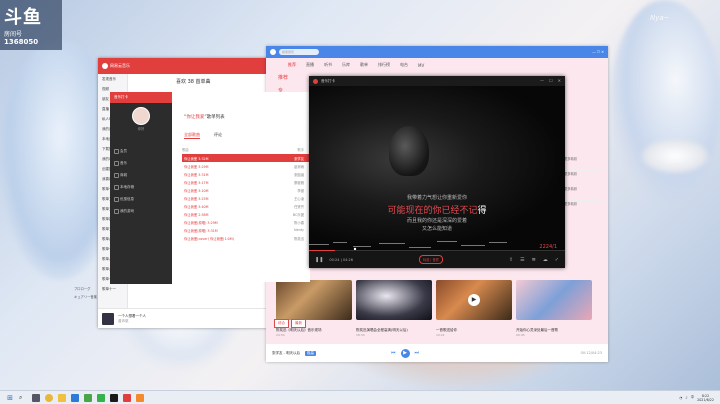 The width and height of the screenshot is (720, 404). I want to click on nav-tab: MV, so click(421, 65).